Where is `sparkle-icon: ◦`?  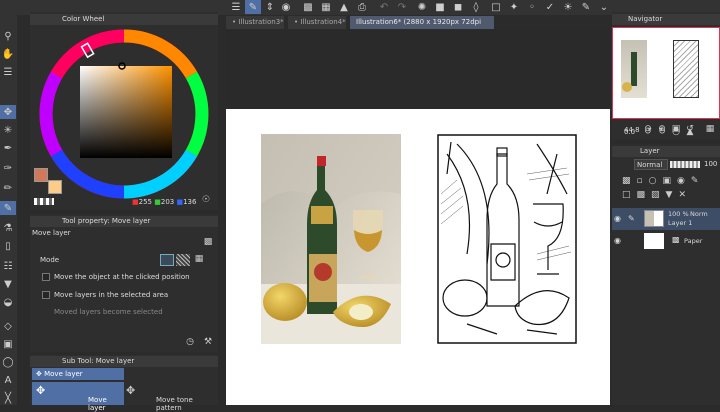
sparkle-icon: ◦ is located at coordinates (532, 7).